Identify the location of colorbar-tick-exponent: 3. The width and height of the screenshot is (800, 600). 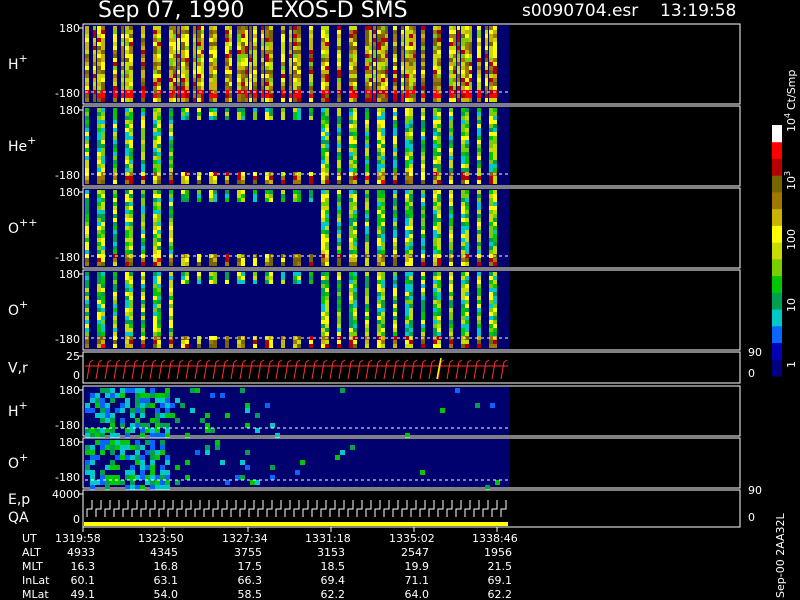
(787, 173).